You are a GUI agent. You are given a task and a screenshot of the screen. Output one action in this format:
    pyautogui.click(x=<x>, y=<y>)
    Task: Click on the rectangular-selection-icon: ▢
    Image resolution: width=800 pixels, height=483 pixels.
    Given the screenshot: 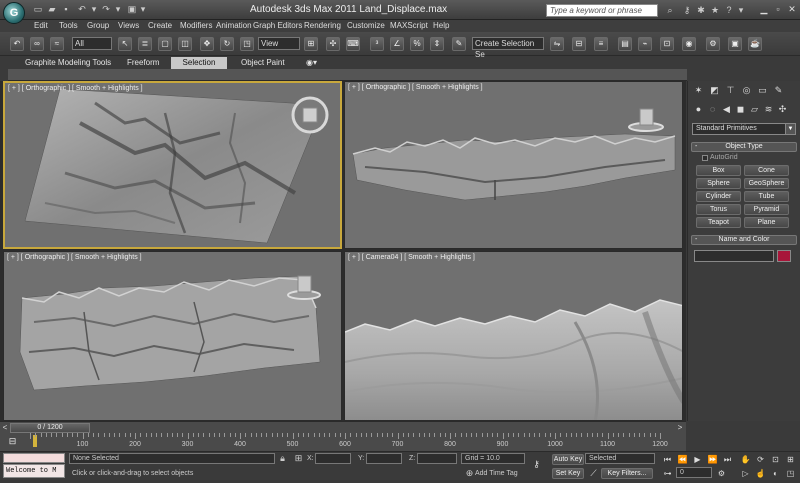 What is the action you would take?
    pyautogui.click(x=165, y=44)
    